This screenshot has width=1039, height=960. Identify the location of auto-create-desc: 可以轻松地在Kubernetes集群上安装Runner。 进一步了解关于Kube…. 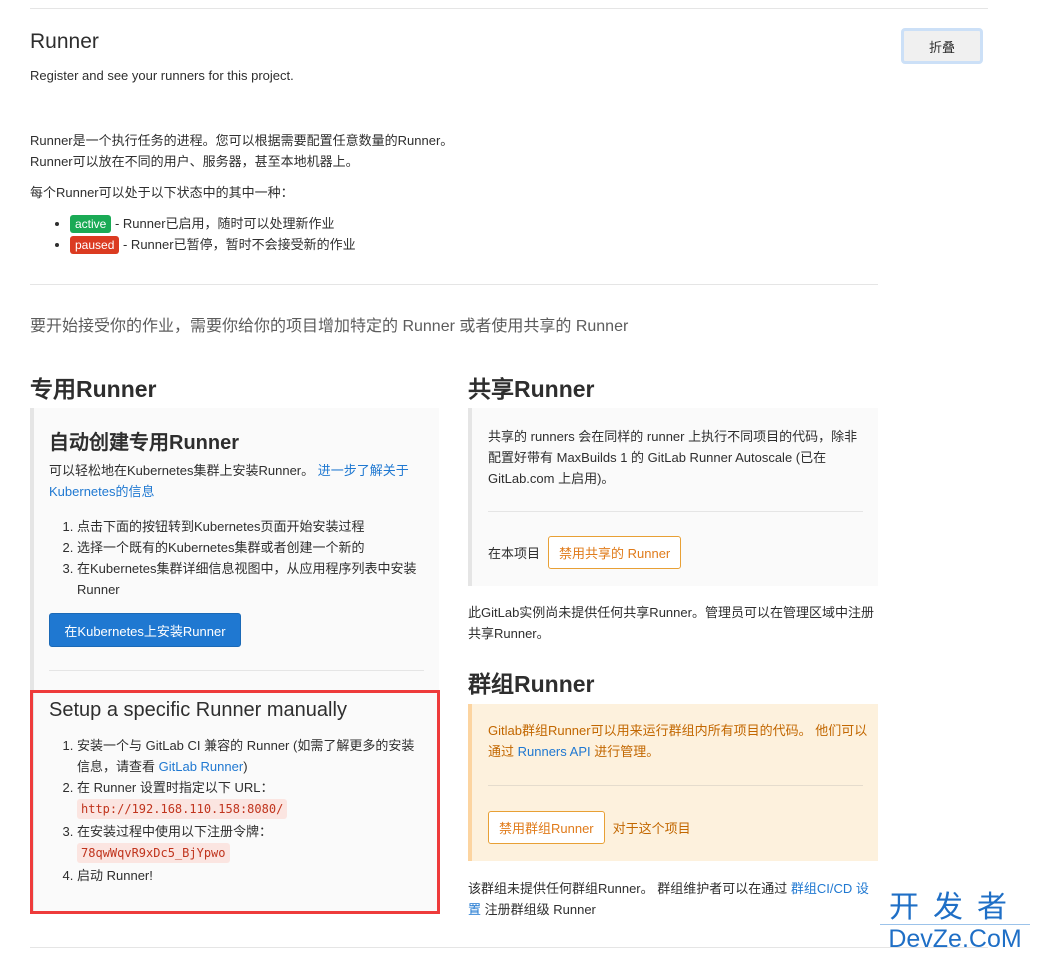
(239, 481).